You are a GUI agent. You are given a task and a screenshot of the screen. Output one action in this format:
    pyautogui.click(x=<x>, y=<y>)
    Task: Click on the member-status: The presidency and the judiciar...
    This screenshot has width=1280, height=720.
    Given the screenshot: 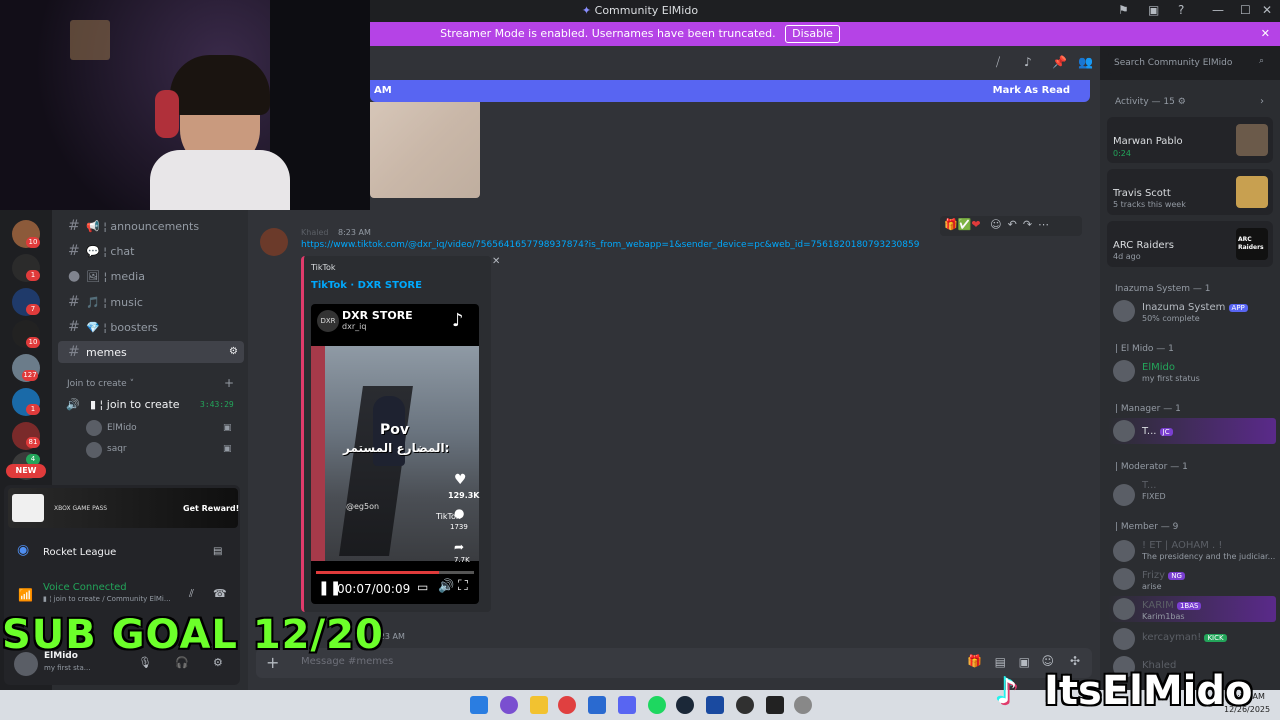 What is the action you would take?
    pyautogui.click(x=1209, y=556)
    